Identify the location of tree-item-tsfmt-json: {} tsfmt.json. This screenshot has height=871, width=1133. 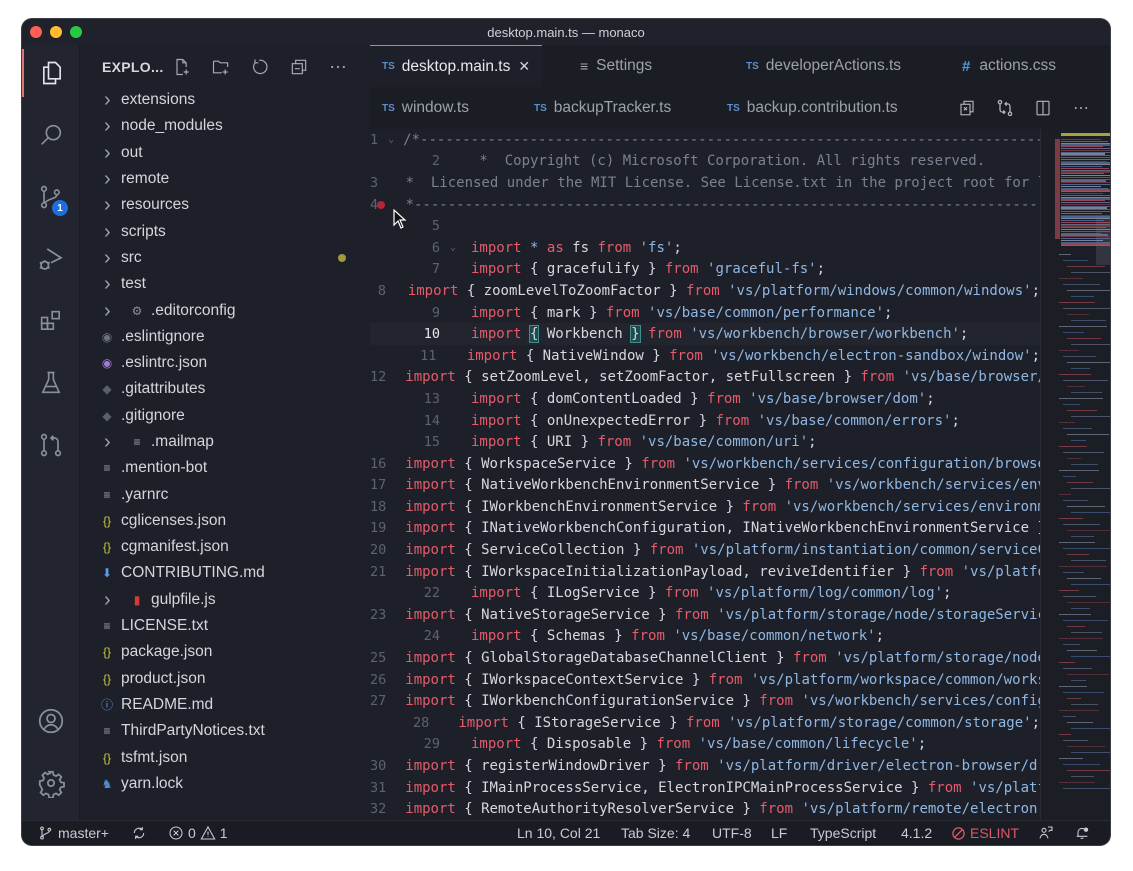
(225, 757).